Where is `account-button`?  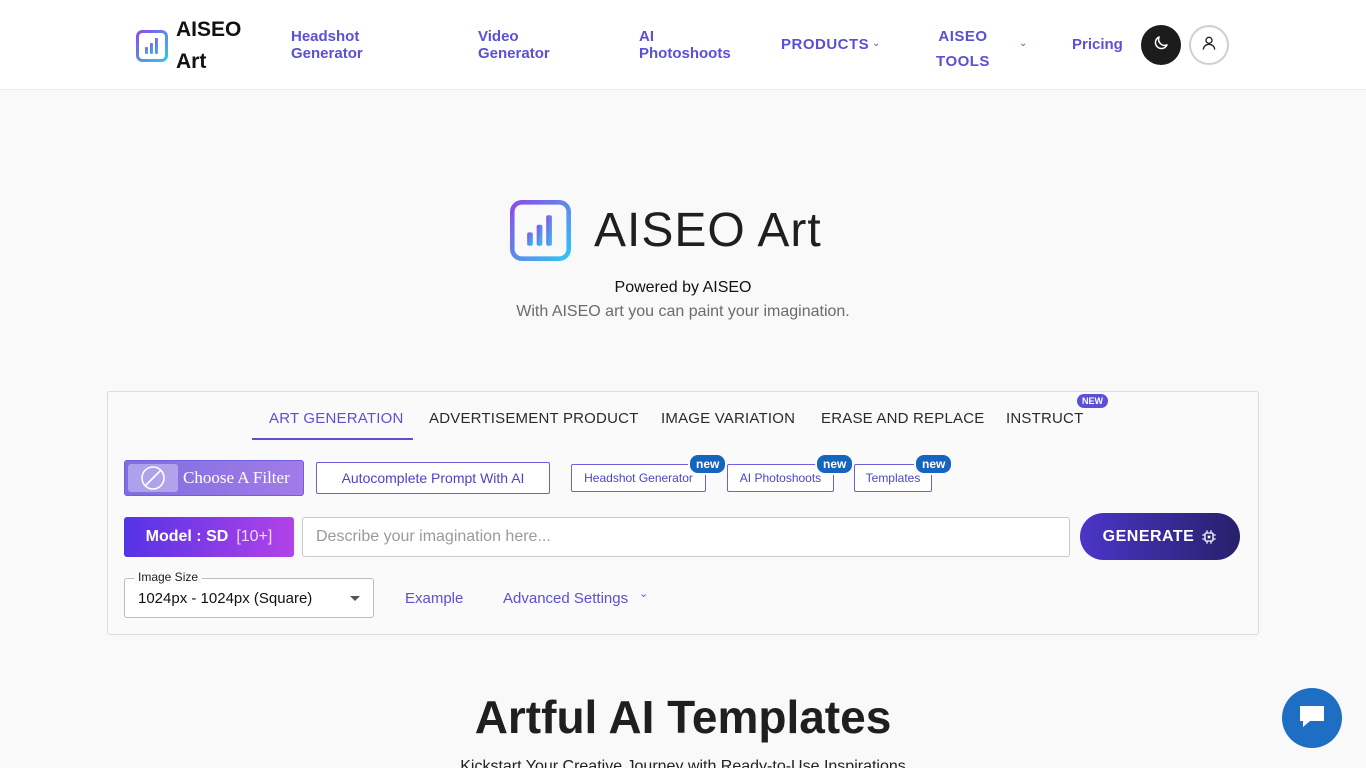
account-button is located at coordinates (1209, 45).